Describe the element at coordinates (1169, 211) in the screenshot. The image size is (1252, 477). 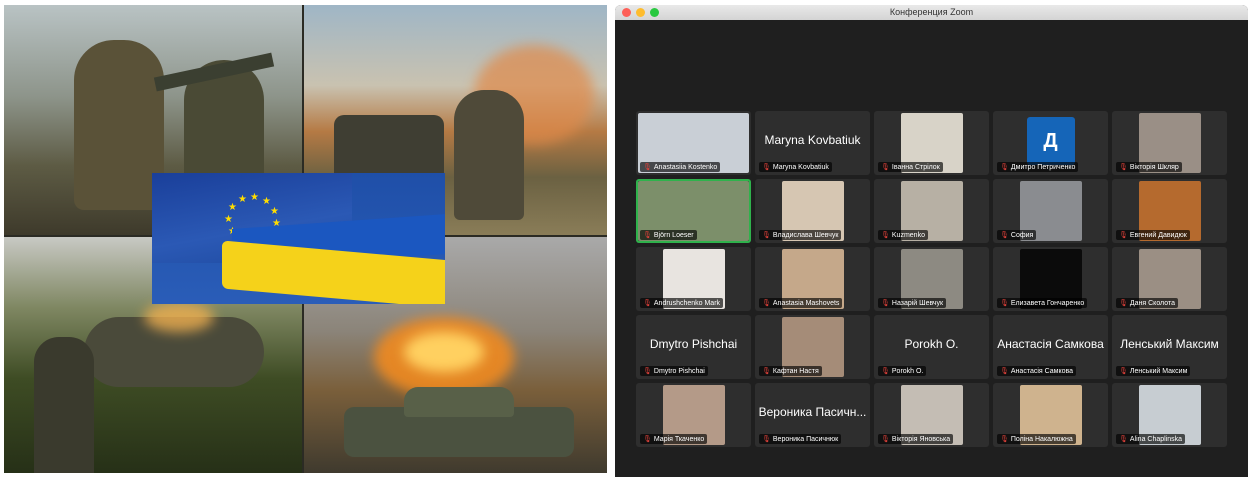
I see `participant-tile: 🎙 Евгений Давидюк` at that location.